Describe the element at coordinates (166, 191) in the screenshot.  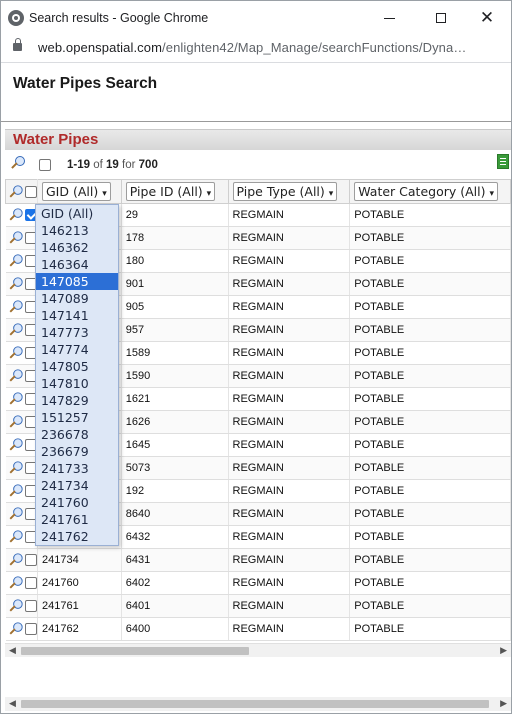
I see `pipe-id-filter-label: Pipe ID (All)` at that location.